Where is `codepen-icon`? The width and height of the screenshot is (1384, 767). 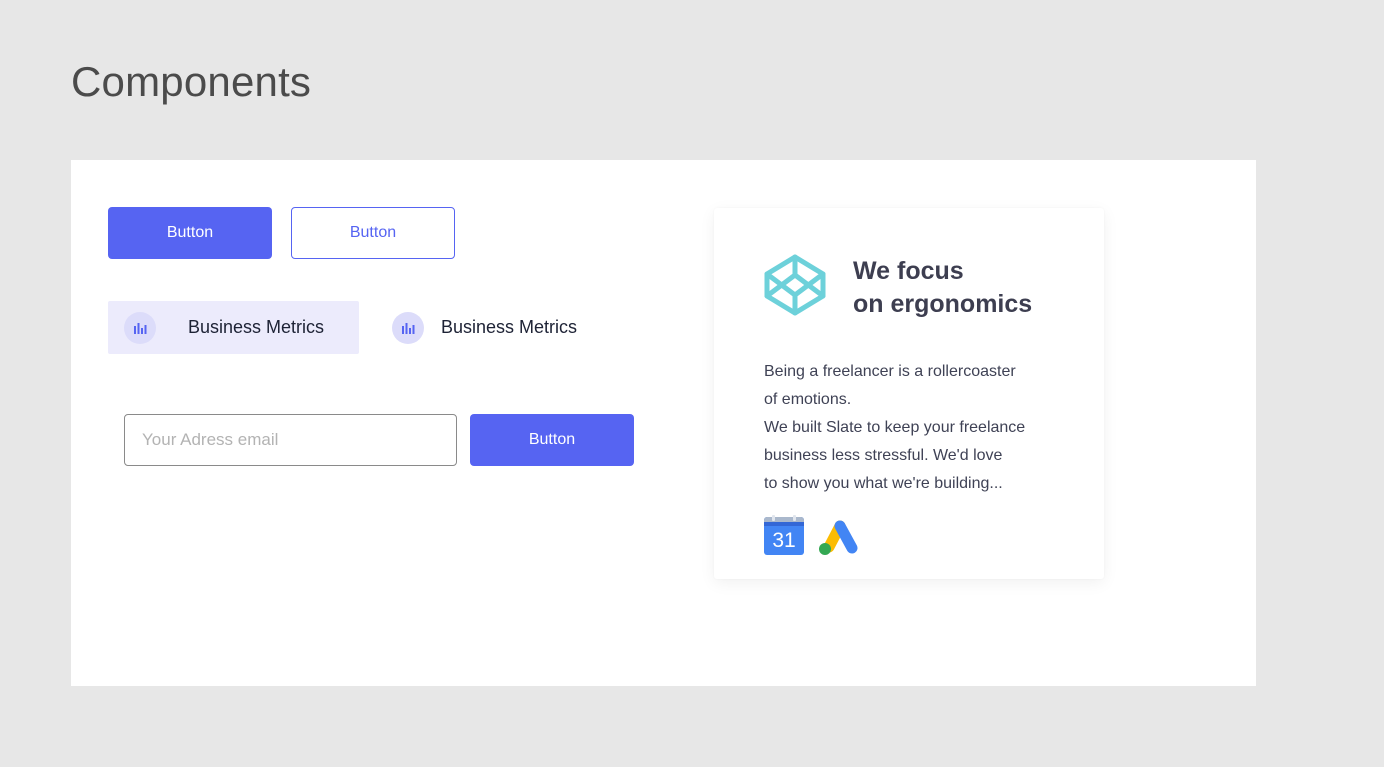
codepen-icon is located at coordinates (795, 285).